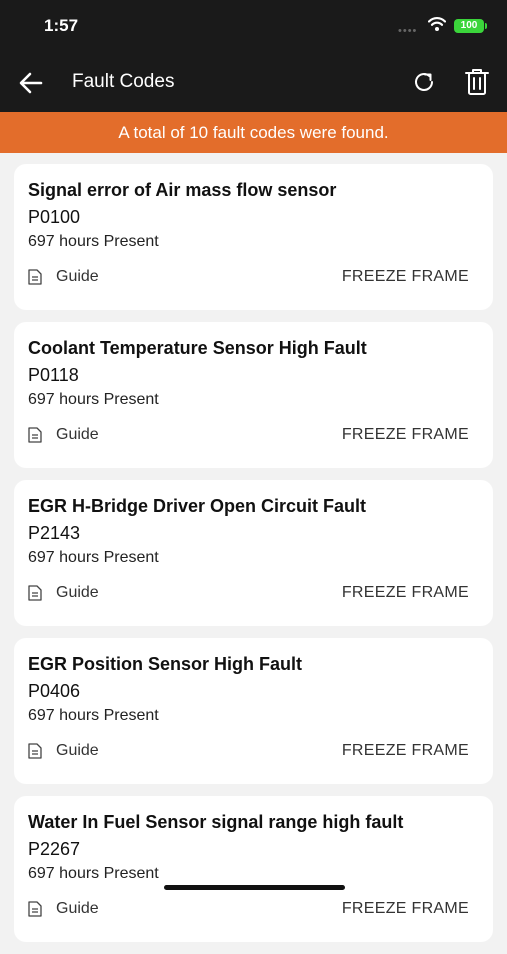 This screenshot has width=507, height=954. Describe the element at coordinates (54, 533) in the screenshot. I see `fault-code: P2143` at that location.